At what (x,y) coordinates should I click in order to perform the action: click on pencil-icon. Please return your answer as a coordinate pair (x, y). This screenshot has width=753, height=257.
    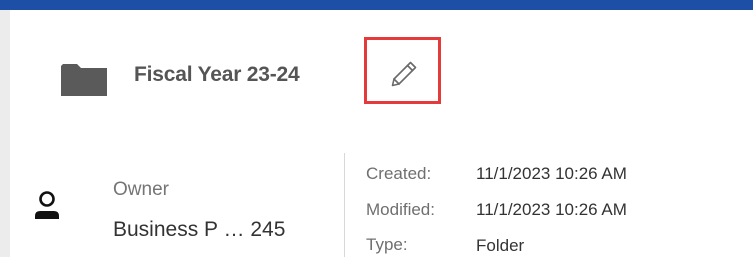
    Looking at the image, I should click on (404, 74).